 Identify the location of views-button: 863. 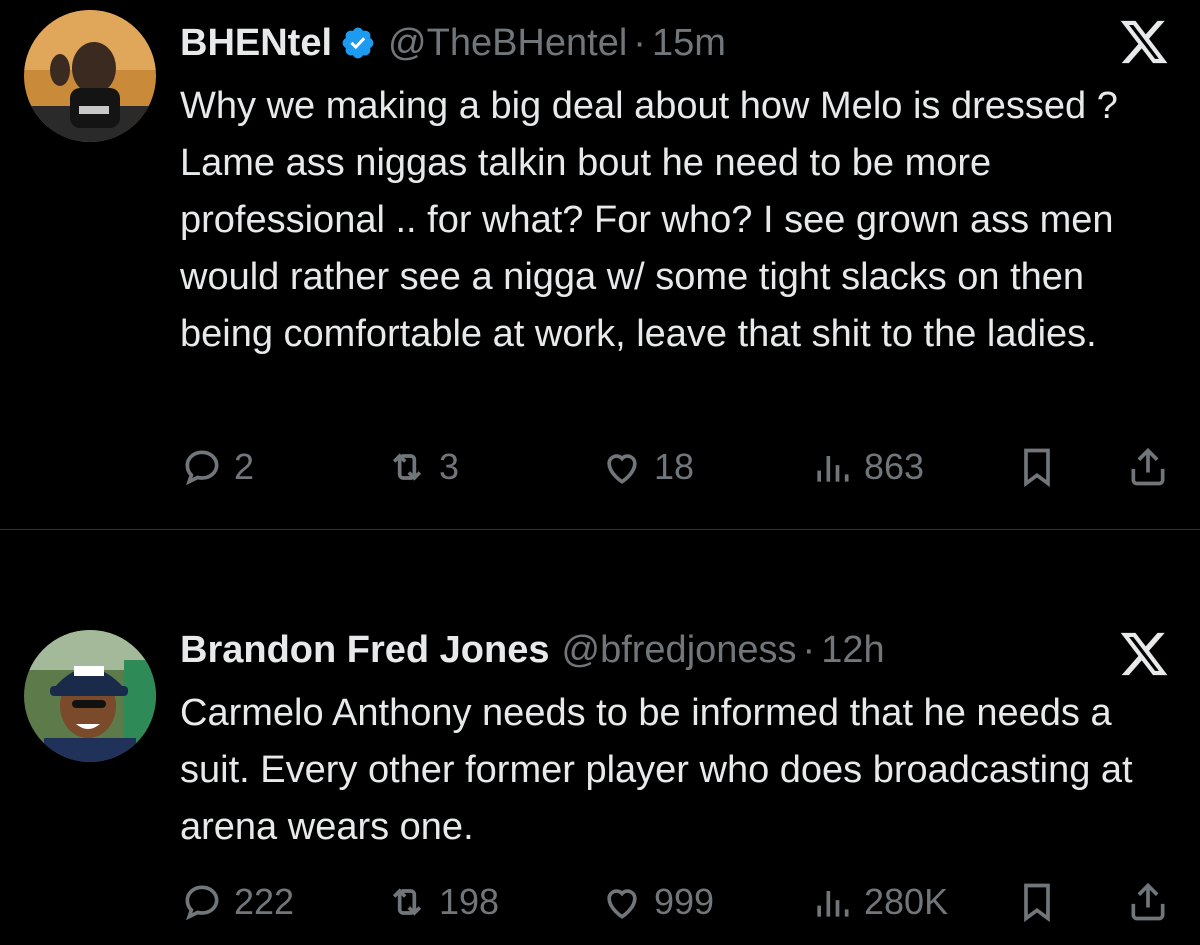
(867, 467).